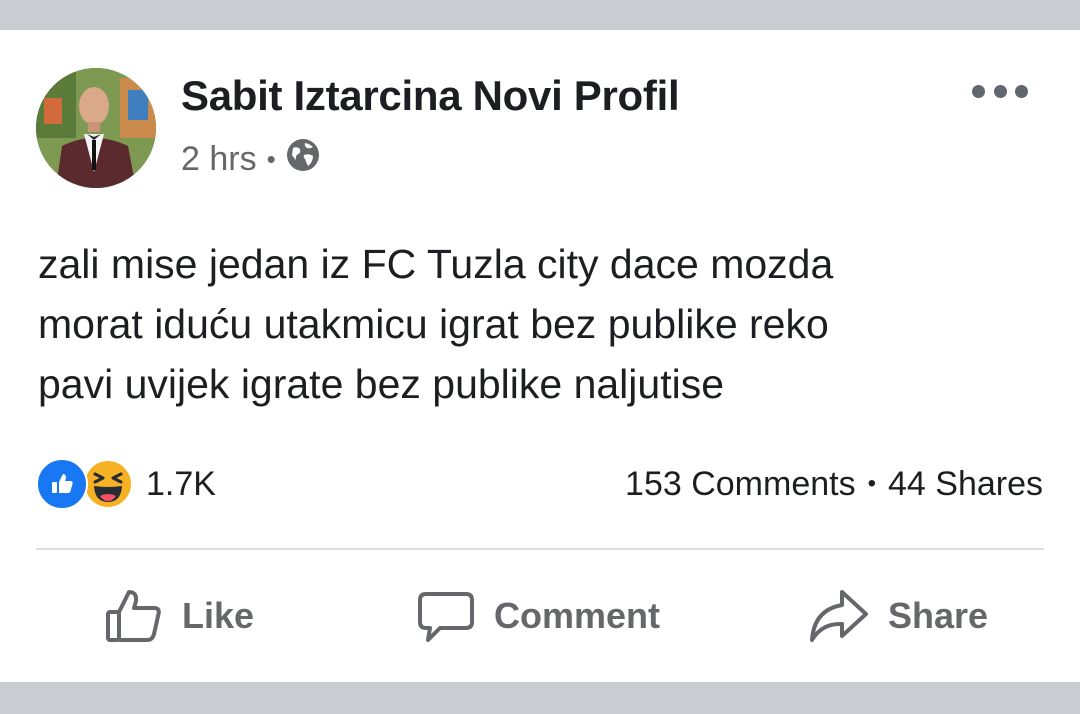 The width and height of the screenshot is (1080, 714). I want to click on haha-reaction-icon, so click(108, 484).